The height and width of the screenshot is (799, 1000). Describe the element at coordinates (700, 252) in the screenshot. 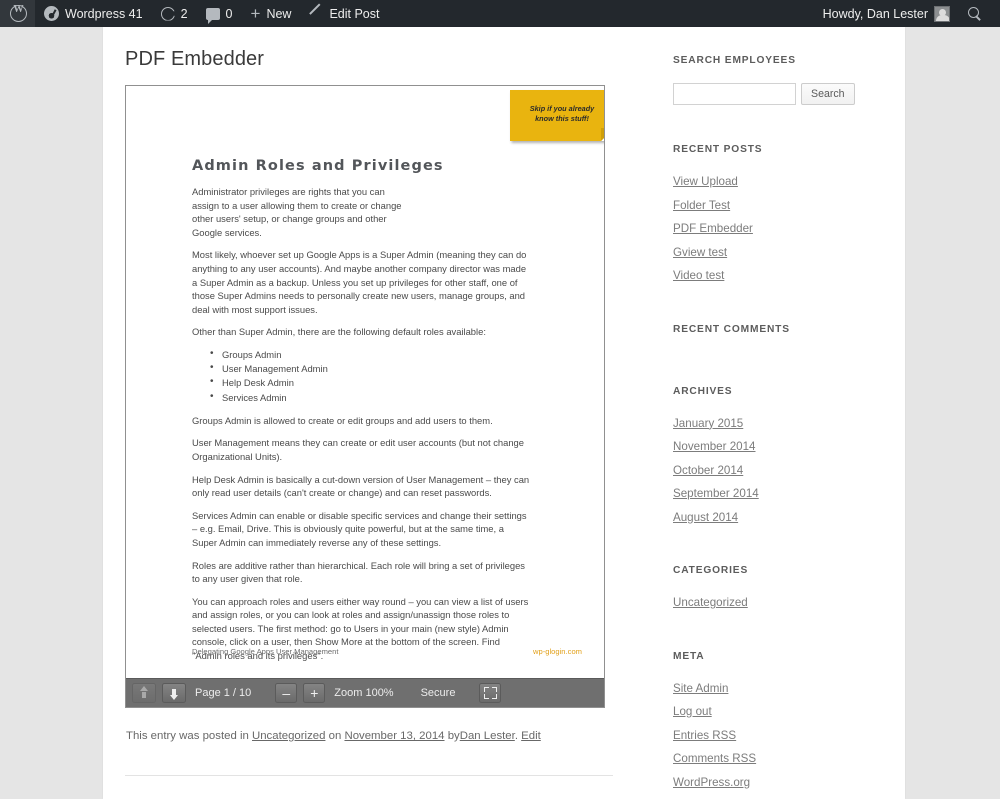

I see `recent-post-link: Gview test` at that location.